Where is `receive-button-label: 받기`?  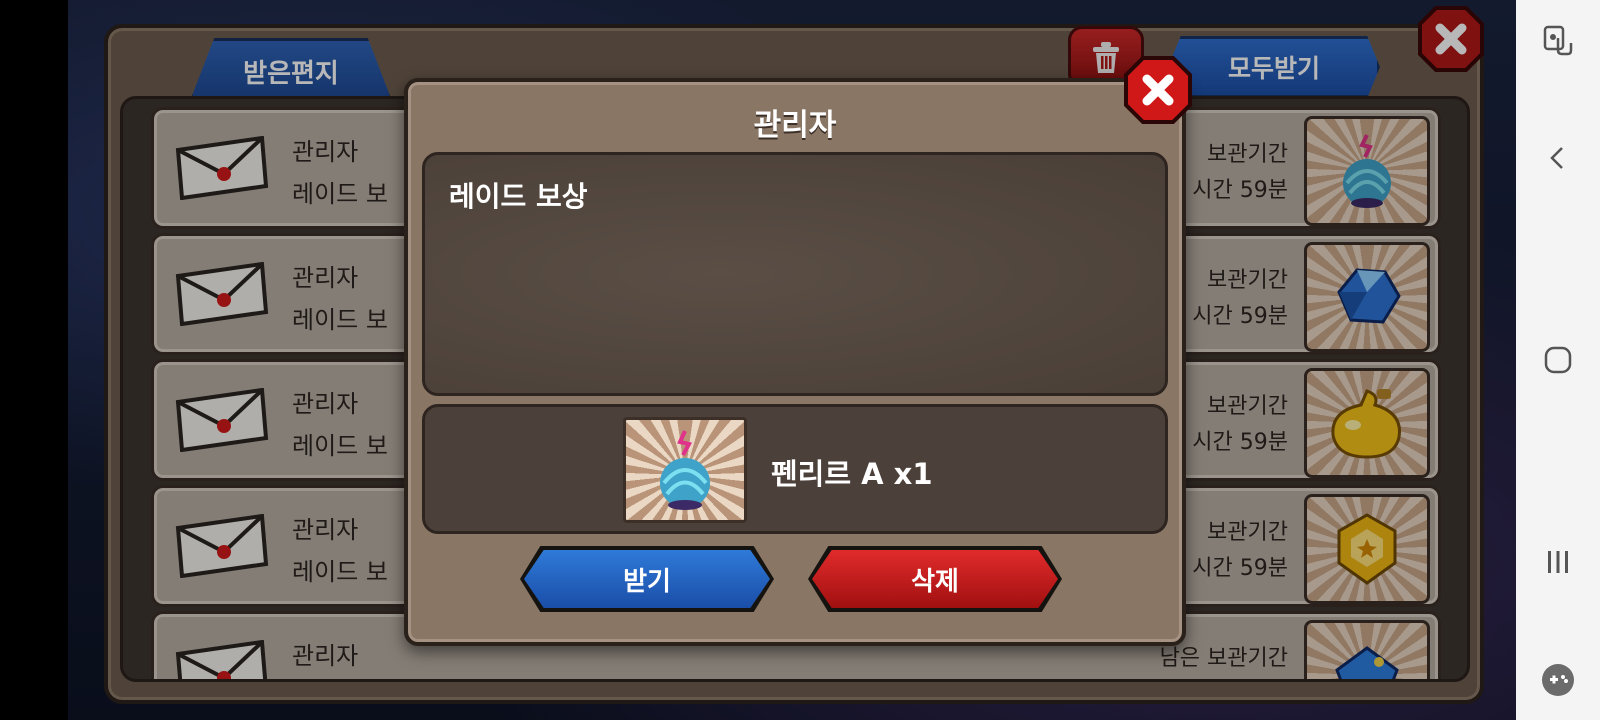 receive-button-label: 받기 is located at coordinates (647, 581).